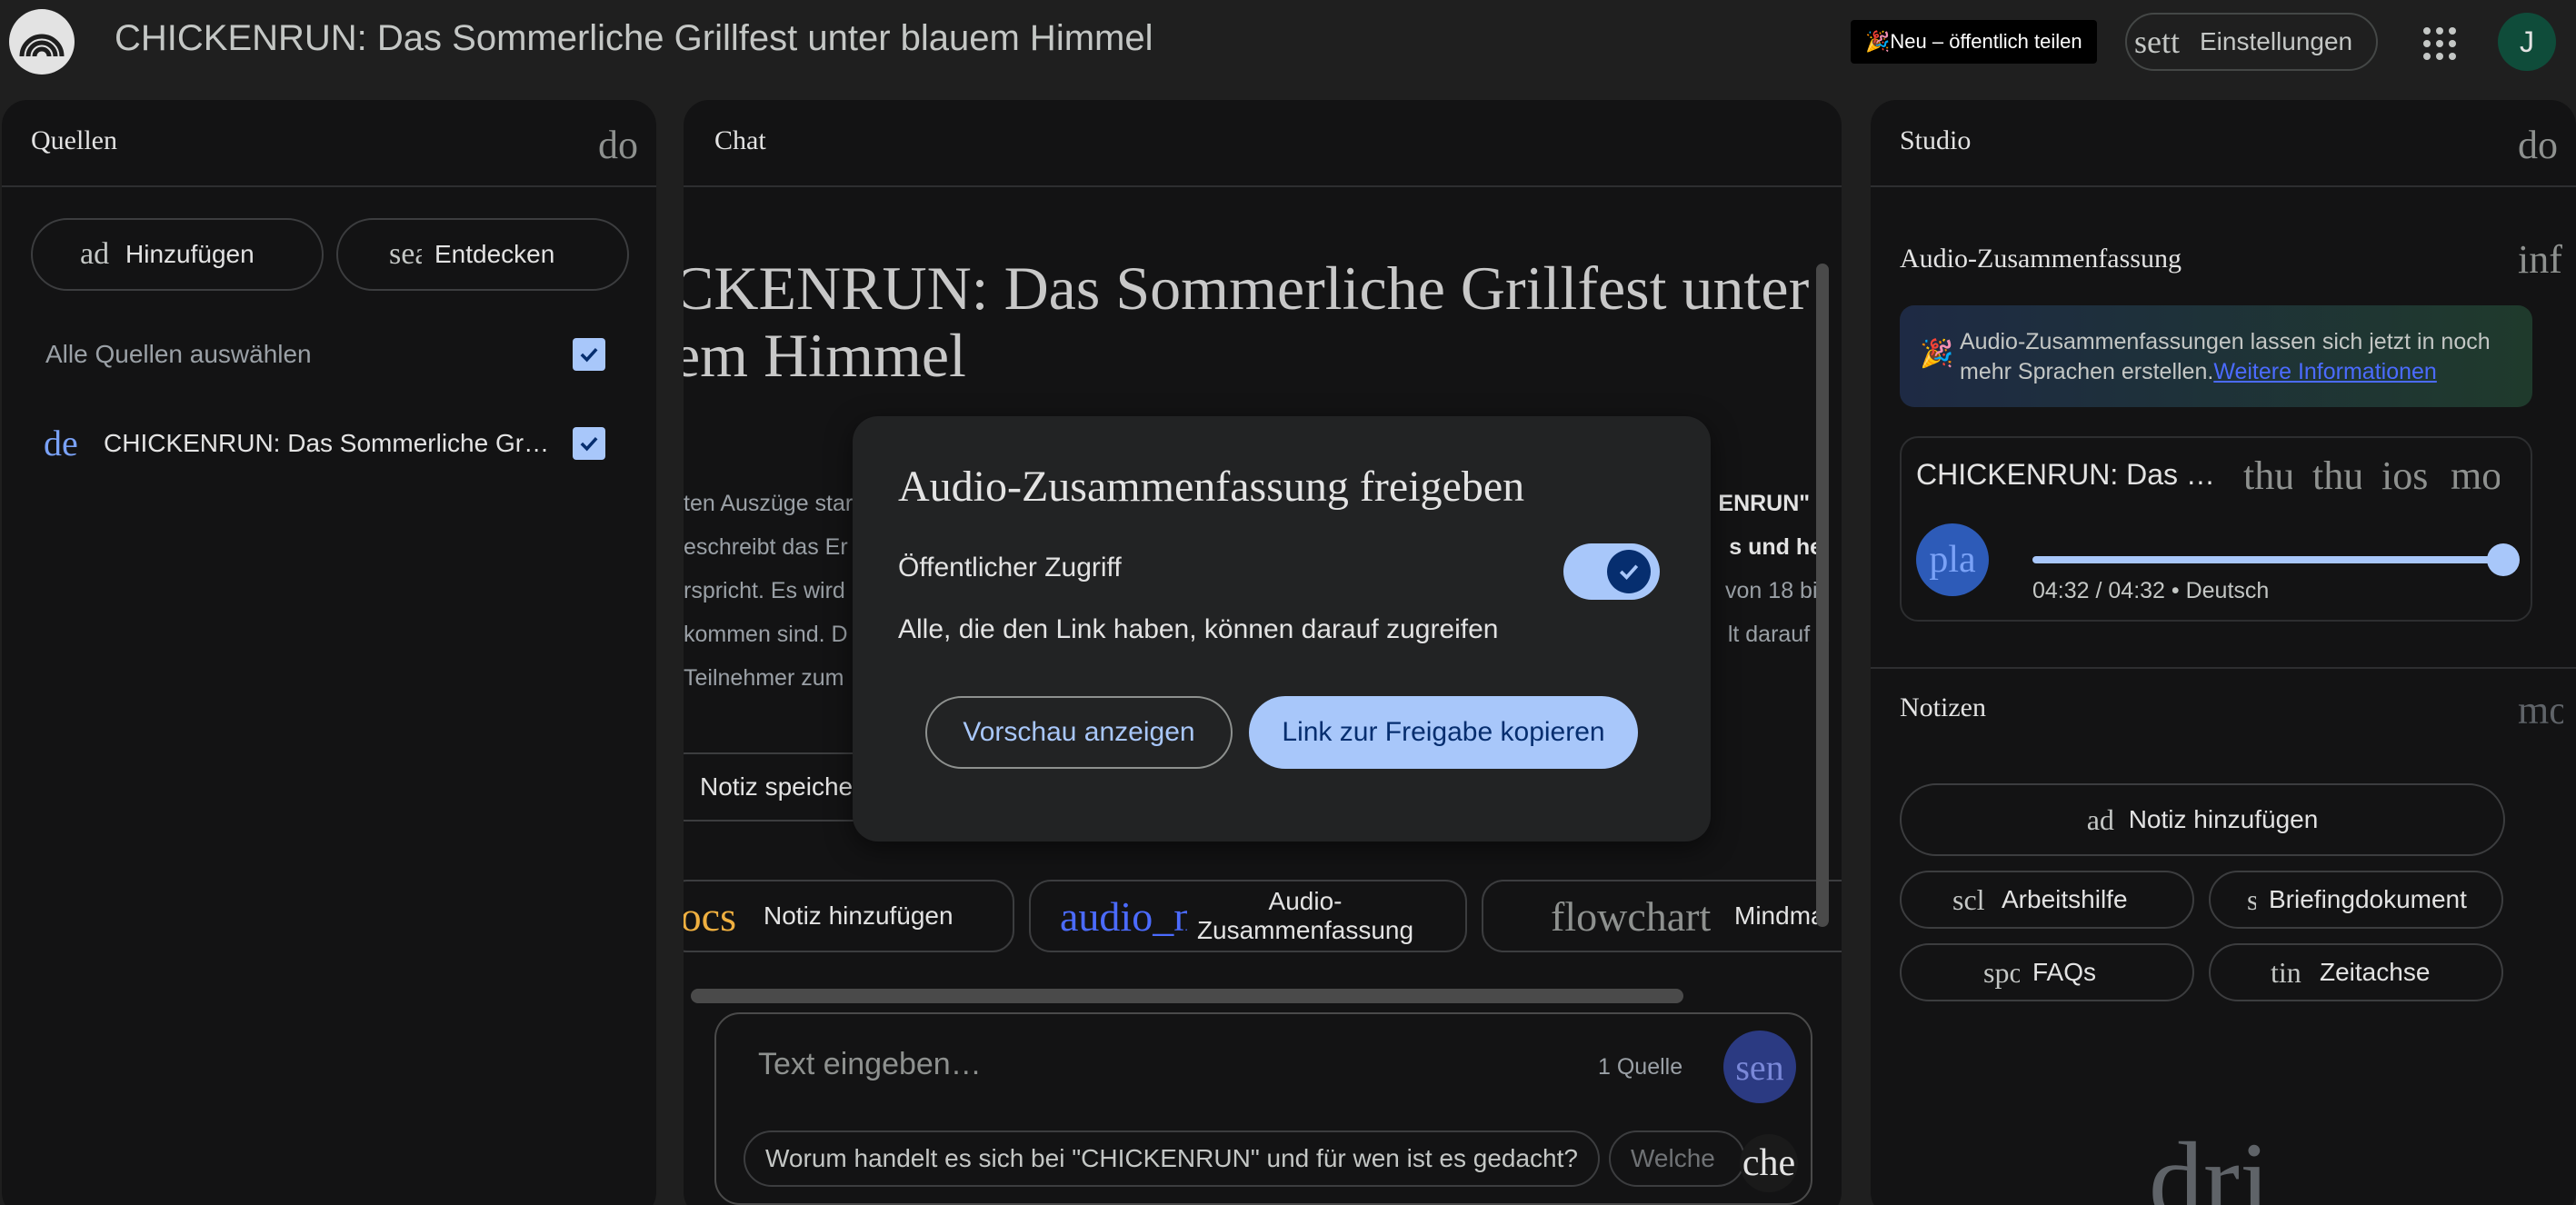 The image size is (2576, 1205). I want to click on timeline-icon: tin, so click(2286, 972).